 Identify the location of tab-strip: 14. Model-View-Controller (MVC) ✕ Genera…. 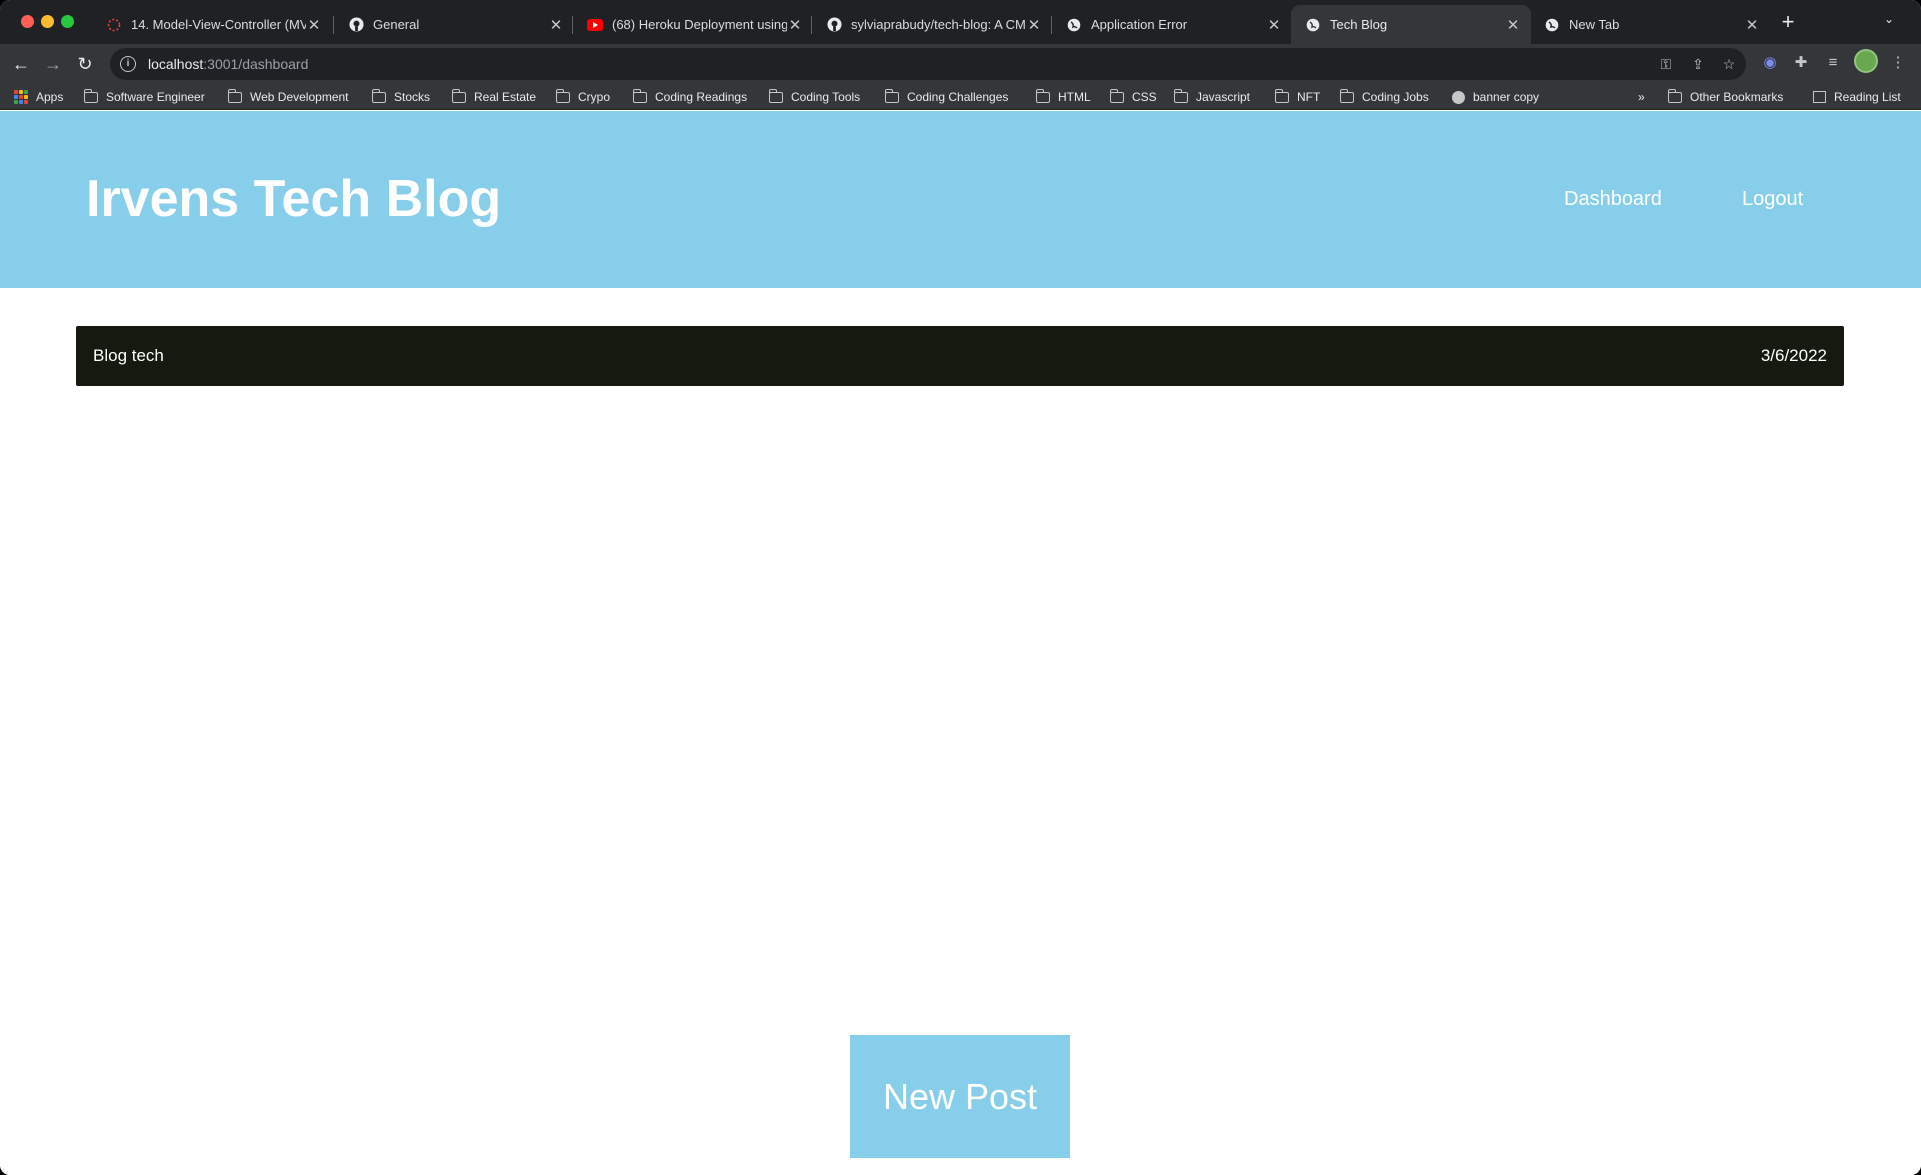
(960, 22).